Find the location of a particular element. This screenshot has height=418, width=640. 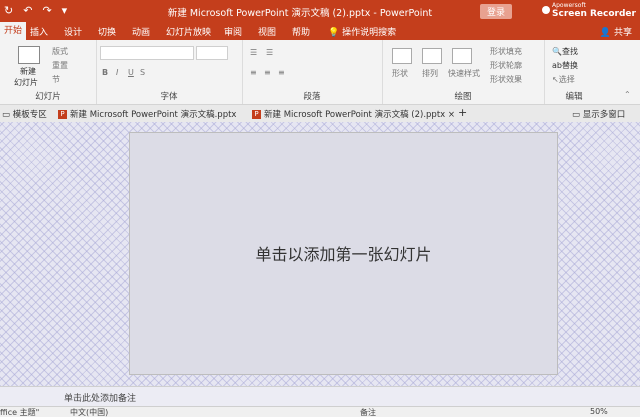

screen-recorder-logo: Apowersoft Screen Recorder is located at coordinates (589, 10).